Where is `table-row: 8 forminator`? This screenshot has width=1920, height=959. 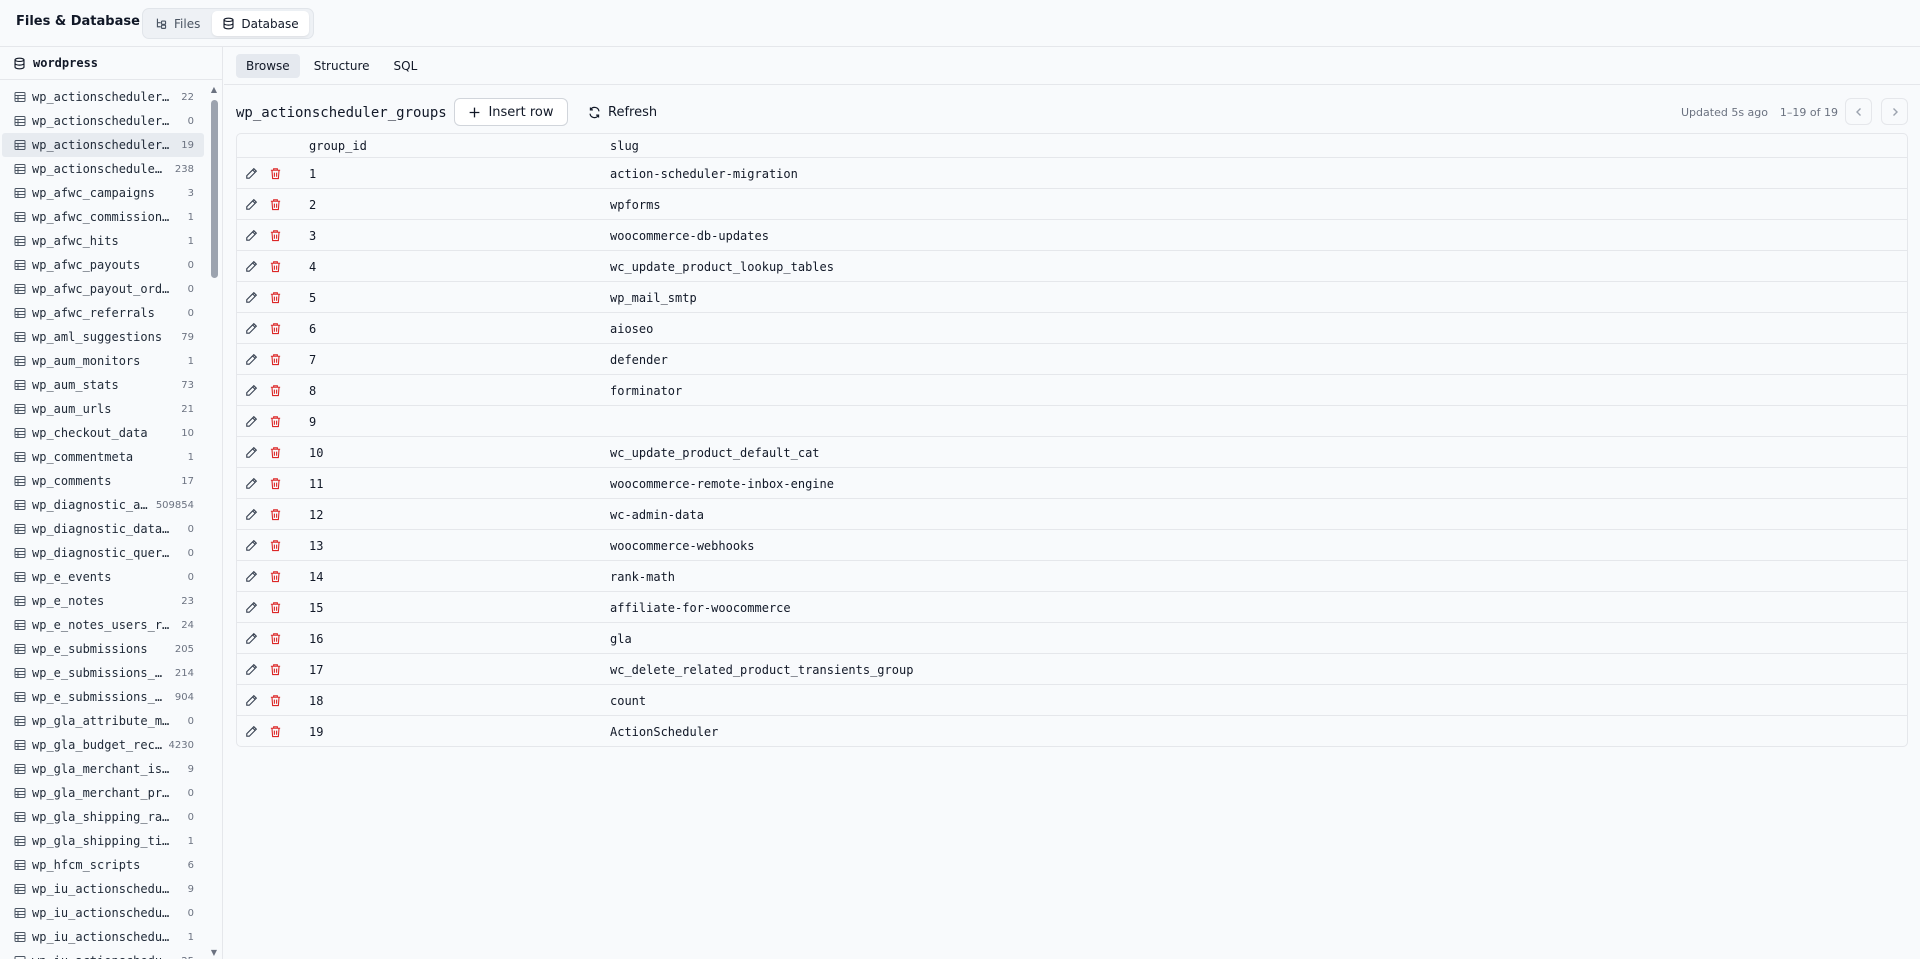
table-row: 8 forminator is located at coordinates (1072, 390).